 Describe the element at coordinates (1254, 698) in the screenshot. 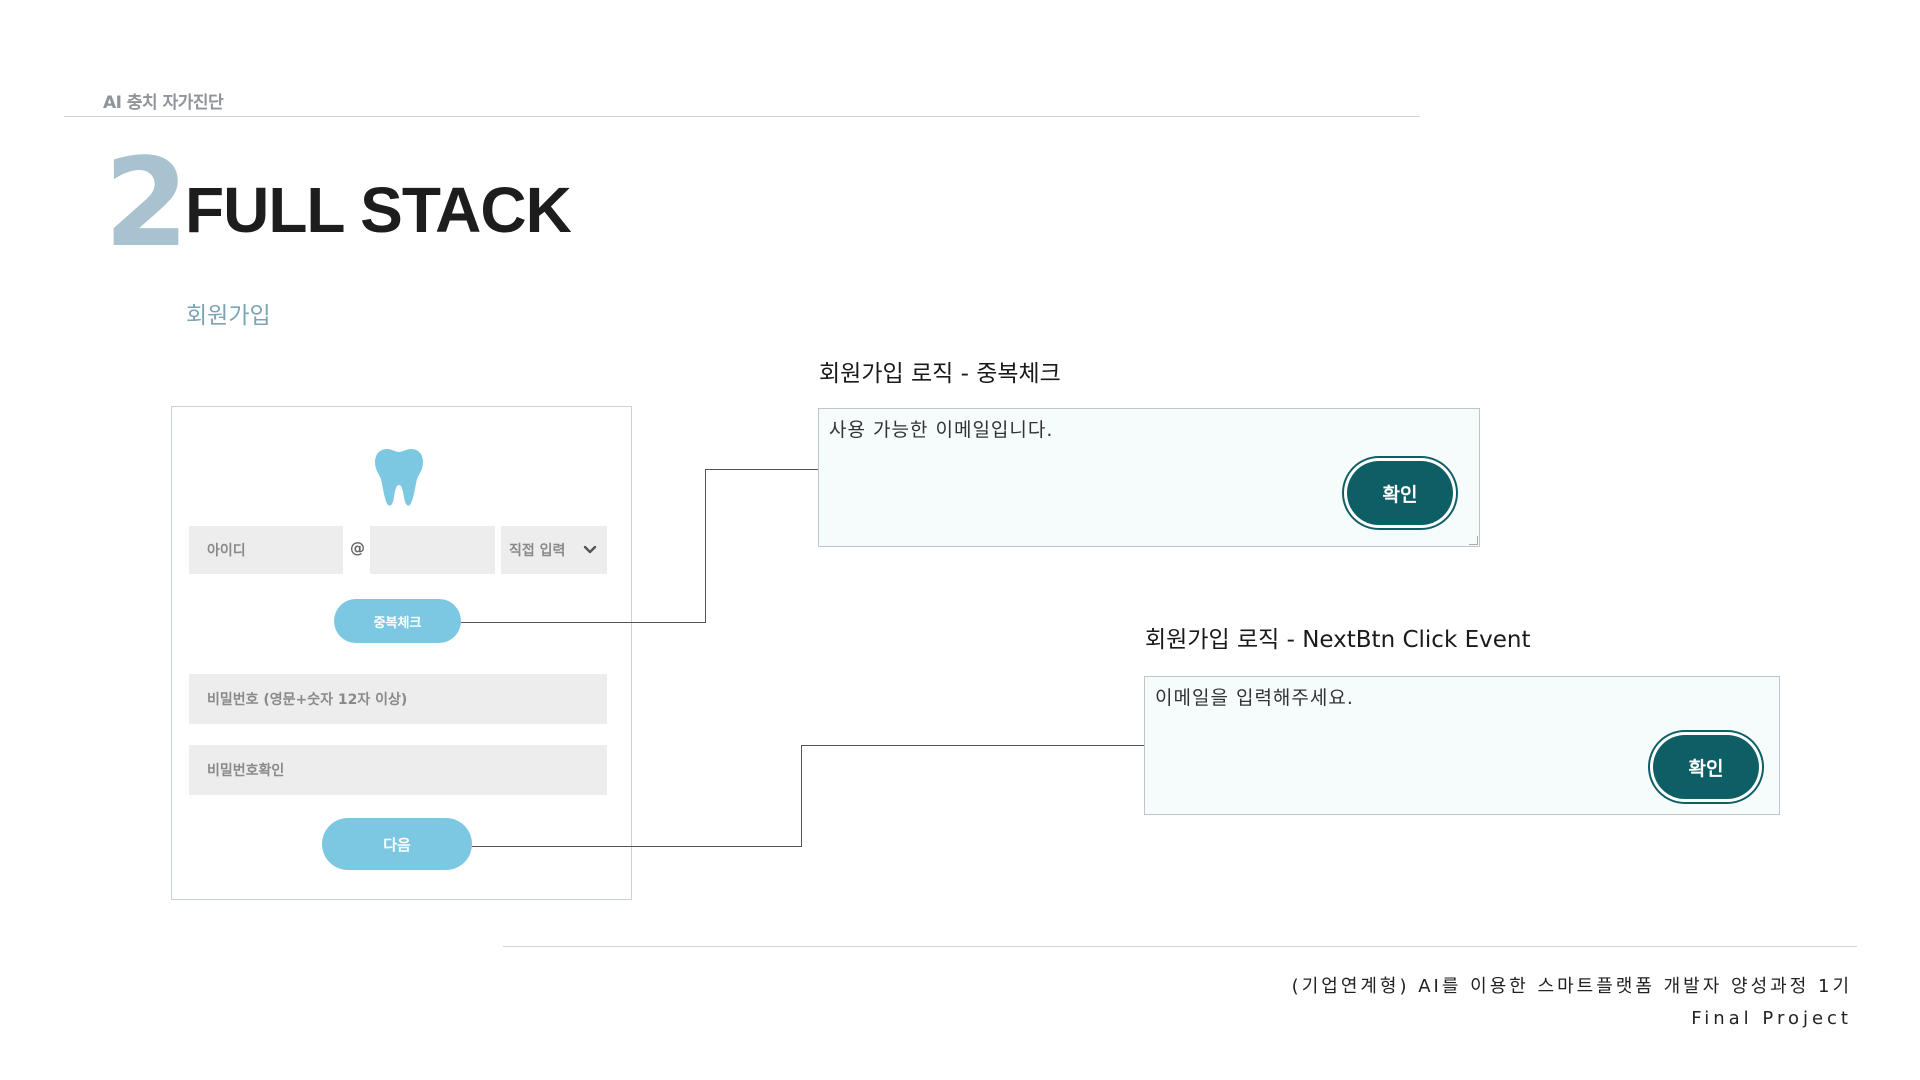

I see `alert-message: 이메일을 입력해주세요.` at that location.